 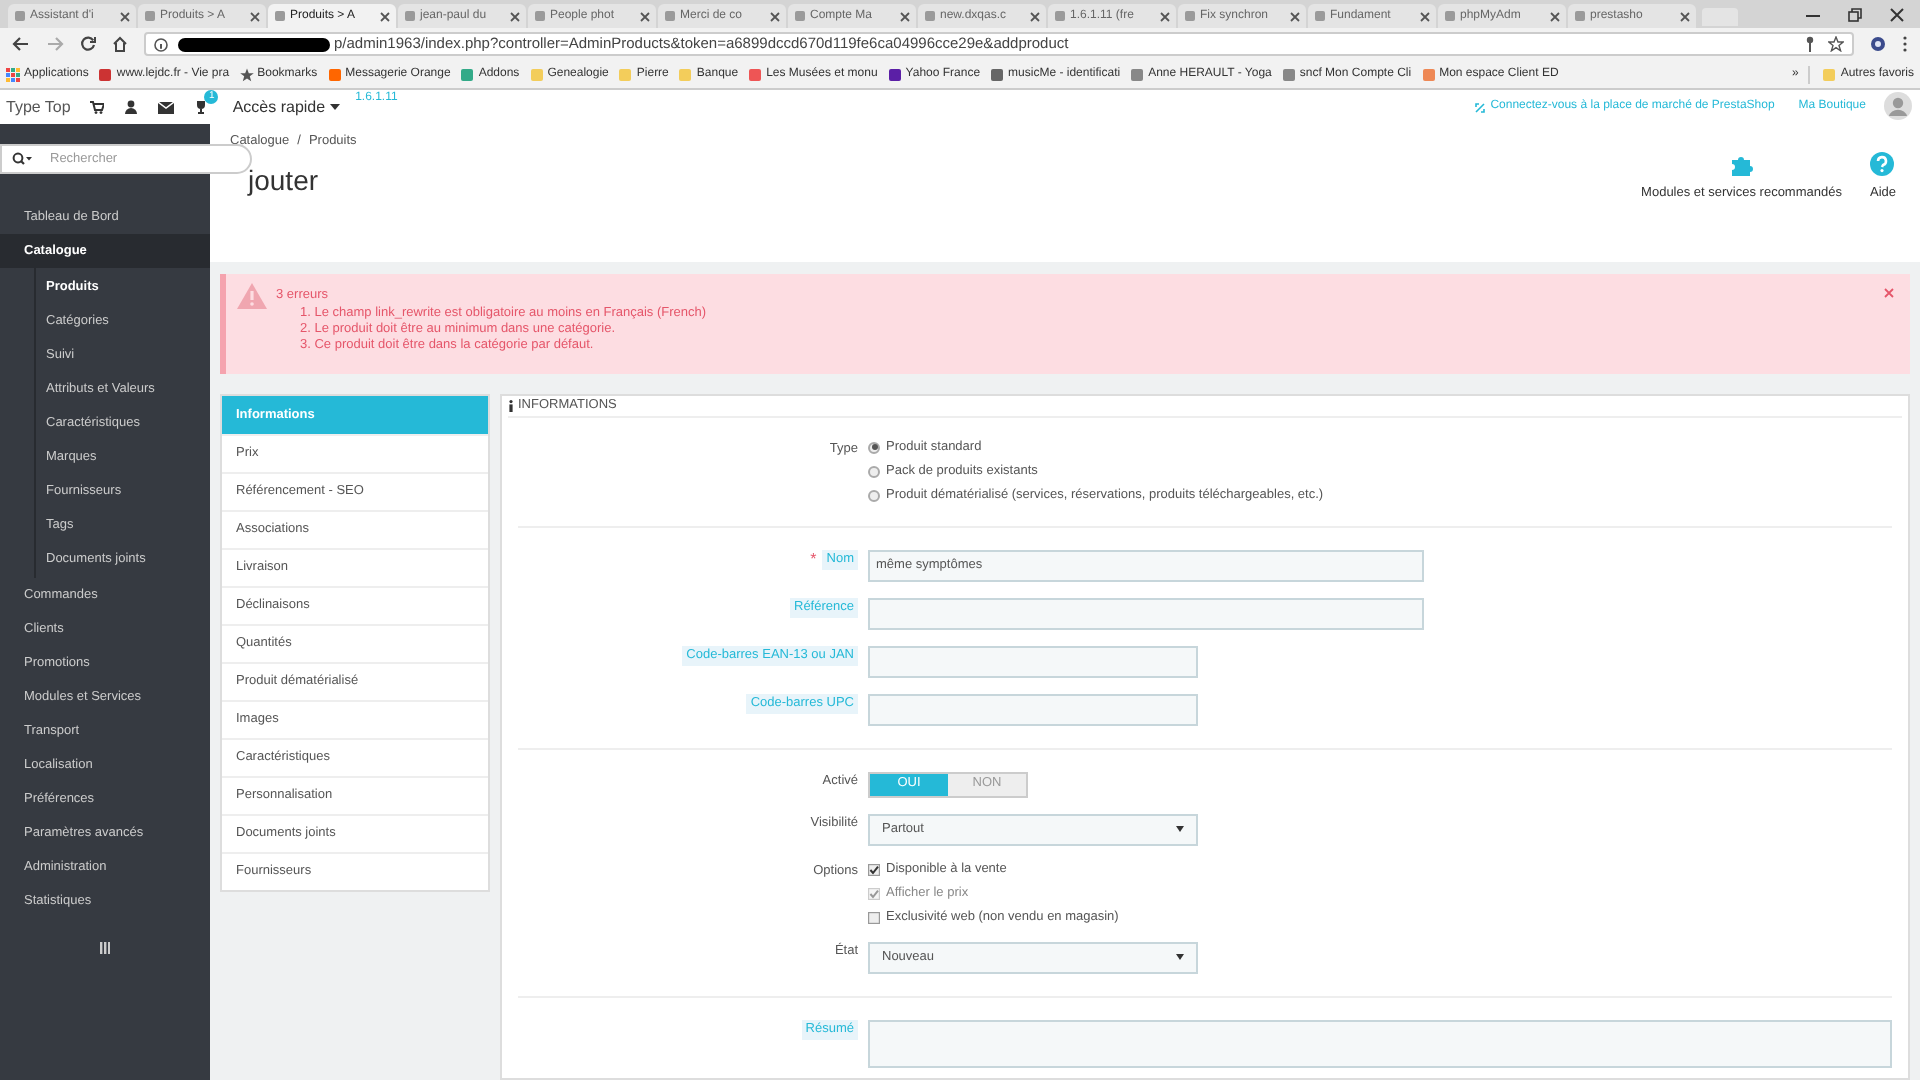 What do you see at coordinates (105, 948) in the screenshot?
I see `collapse-icon` at bounding box center [105, 948].